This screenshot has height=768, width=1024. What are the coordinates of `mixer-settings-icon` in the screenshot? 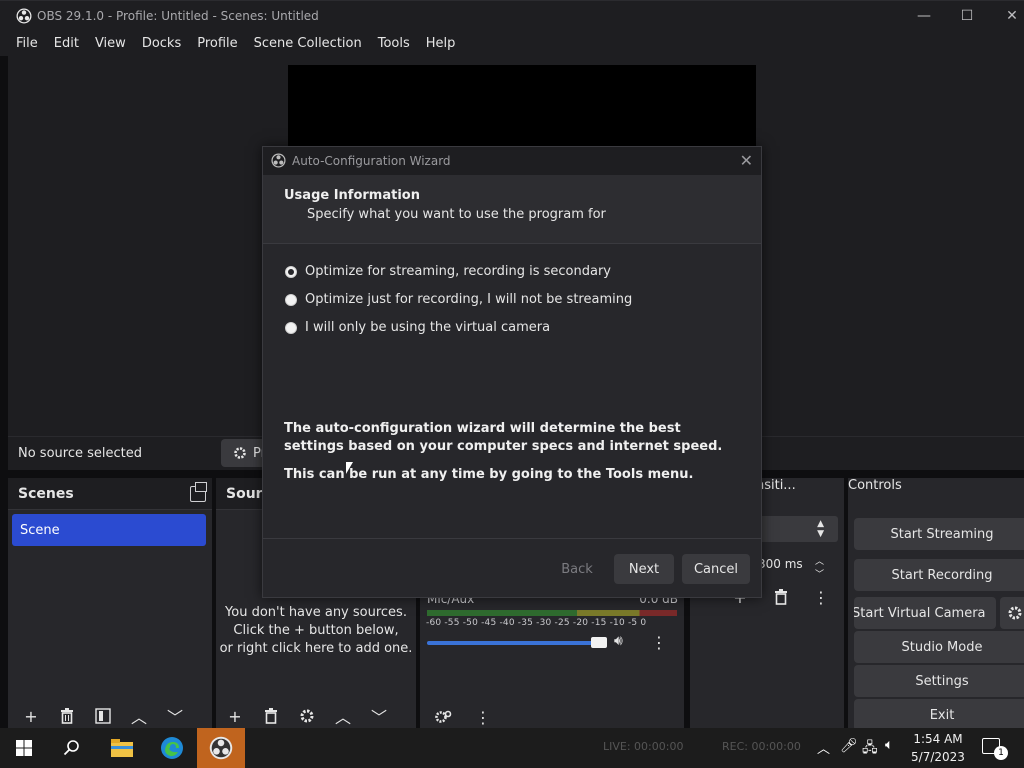 It's located at (443, 717).